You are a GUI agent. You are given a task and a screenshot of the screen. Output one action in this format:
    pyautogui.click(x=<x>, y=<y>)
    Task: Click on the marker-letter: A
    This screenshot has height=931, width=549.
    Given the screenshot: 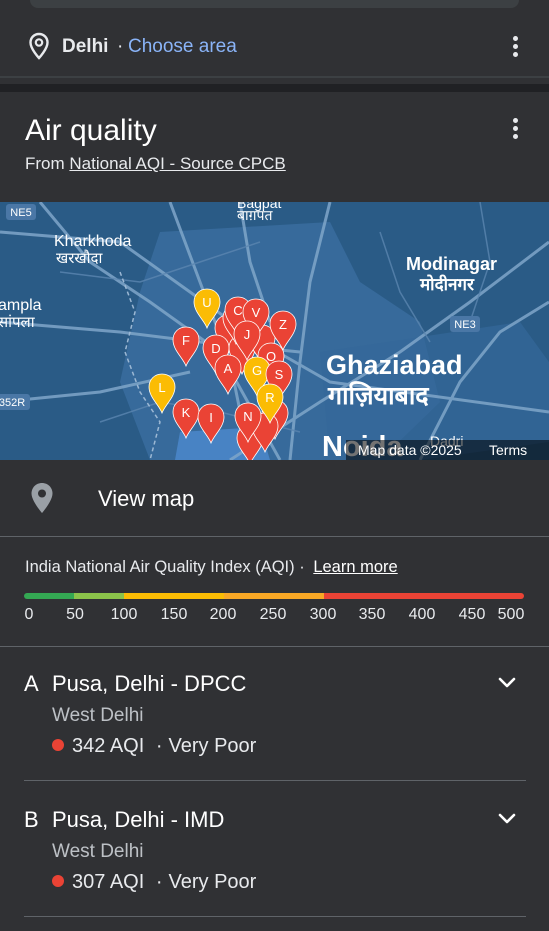 What is the action you would take?
    pyautogui.click(x=228, y=368)
    